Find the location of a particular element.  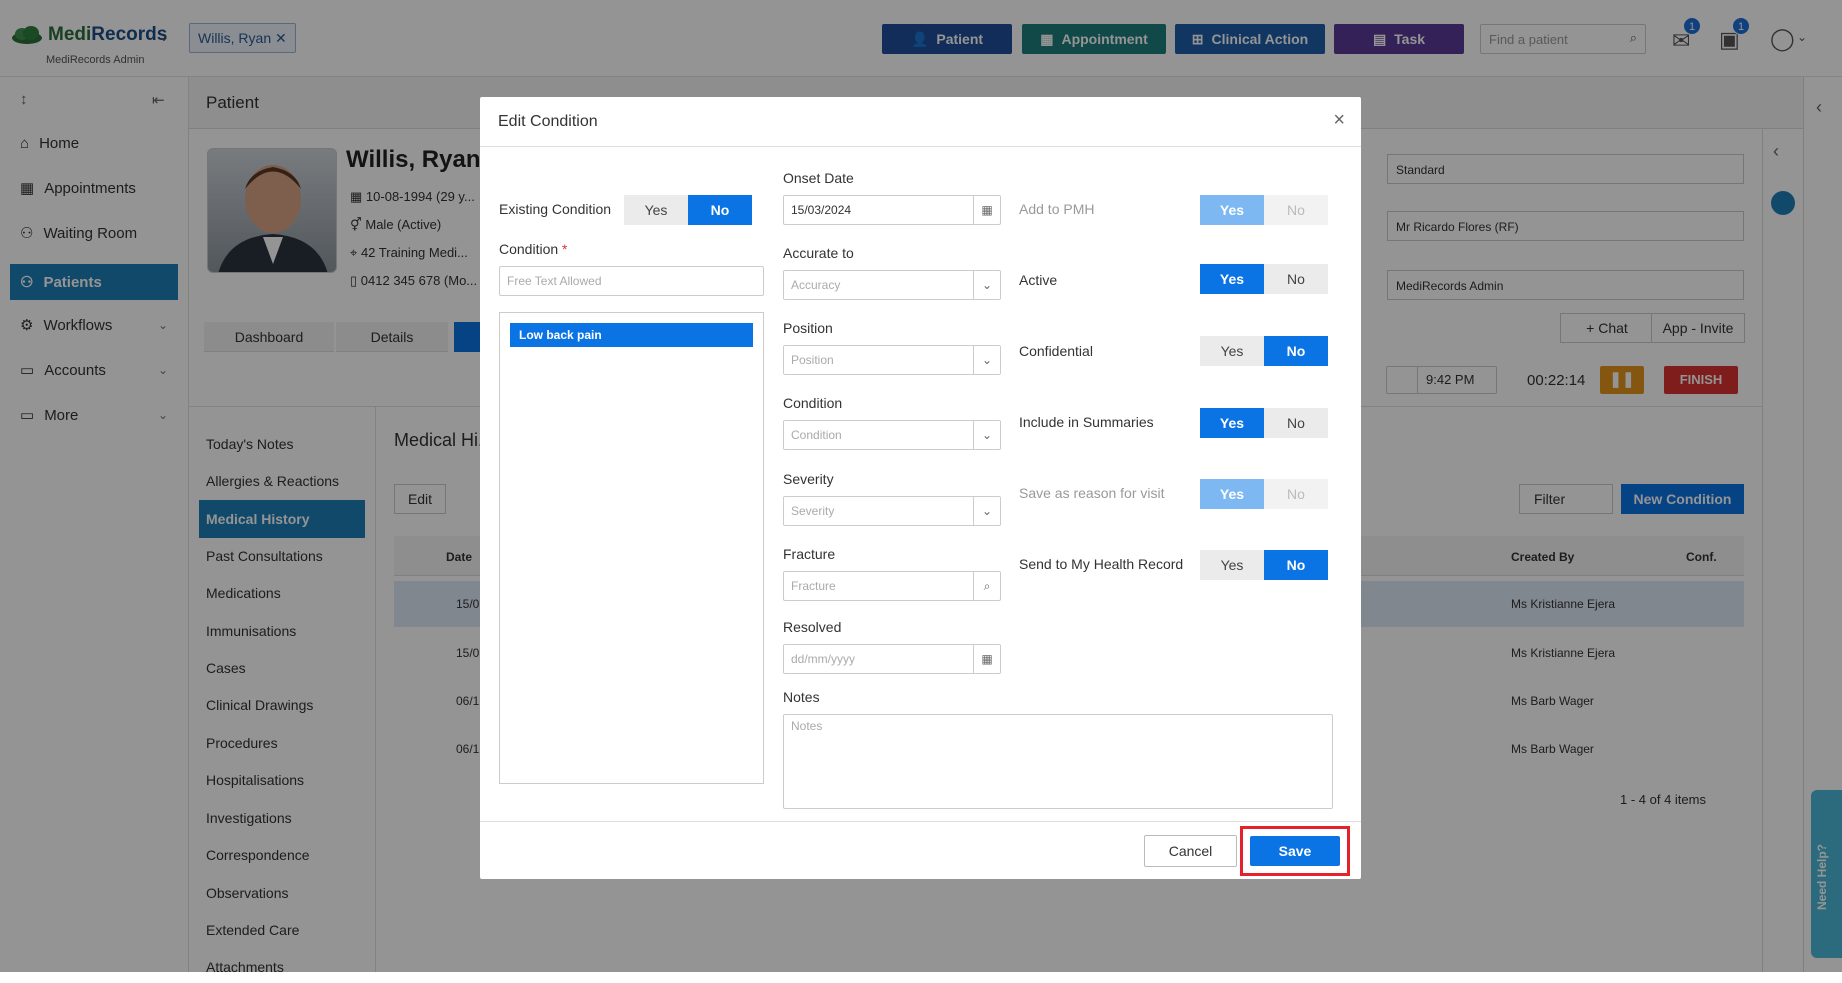

condition-select: Condition ⌄ is located at coordinates (892, 435).